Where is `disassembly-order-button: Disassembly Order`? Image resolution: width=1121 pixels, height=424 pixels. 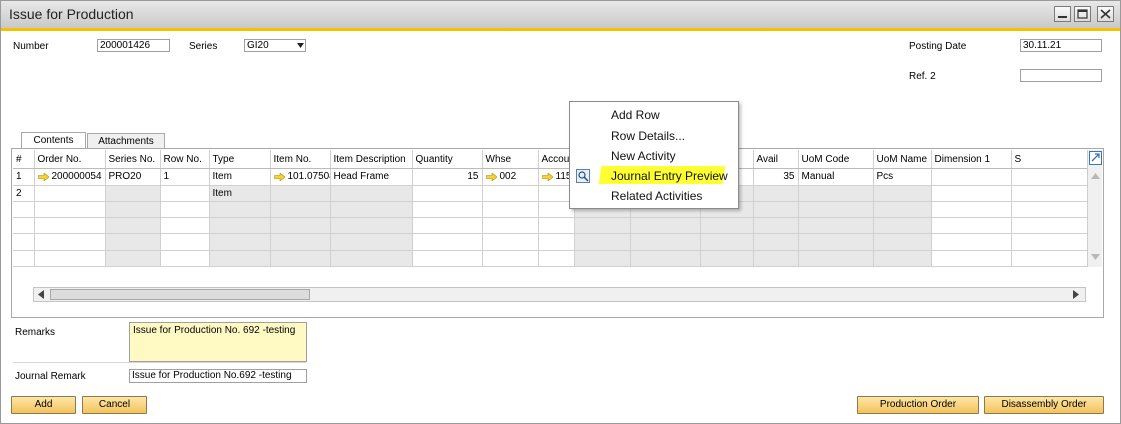 disassembly-order-button: Disassembly Order is located at coordinates (1044, 405).